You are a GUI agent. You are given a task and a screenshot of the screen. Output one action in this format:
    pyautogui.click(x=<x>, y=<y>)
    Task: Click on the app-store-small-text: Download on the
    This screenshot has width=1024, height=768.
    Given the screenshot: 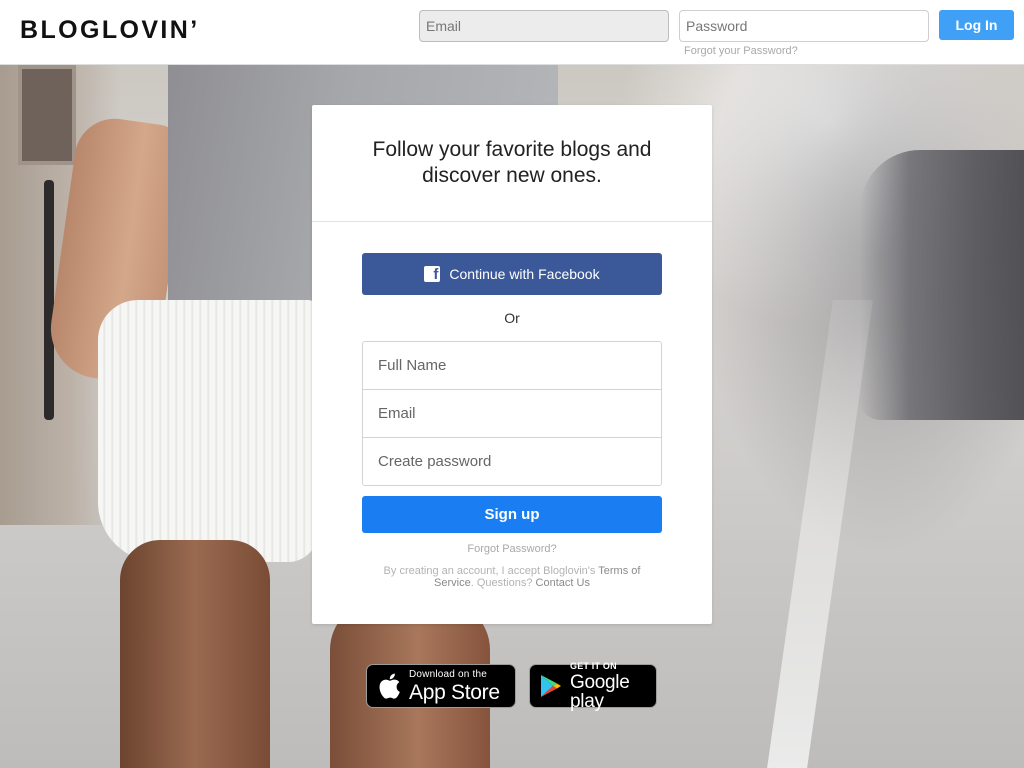 What is the action you would take?
    pyautogui.click(x=448, y=674)
    